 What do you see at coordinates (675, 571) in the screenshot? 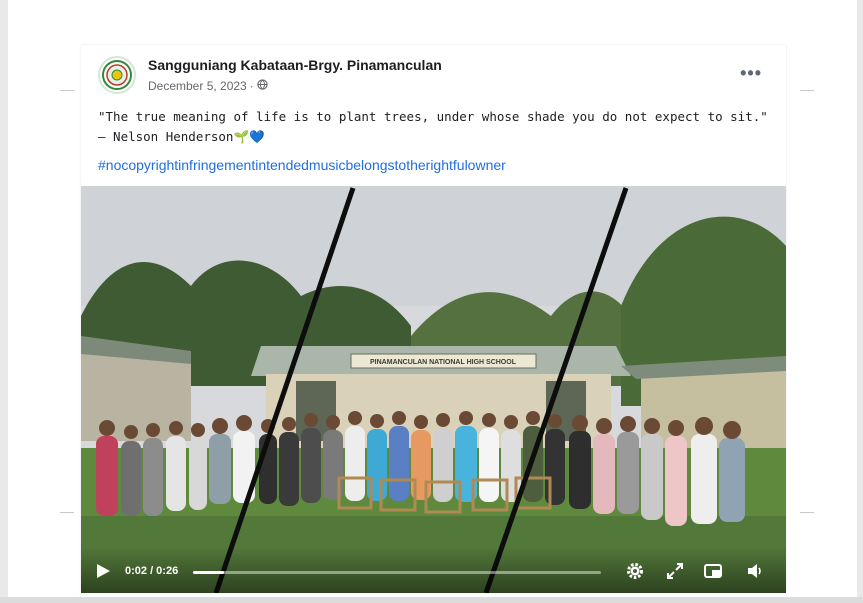
I see `fullscreen-icon` at bounding box center [675, 571].